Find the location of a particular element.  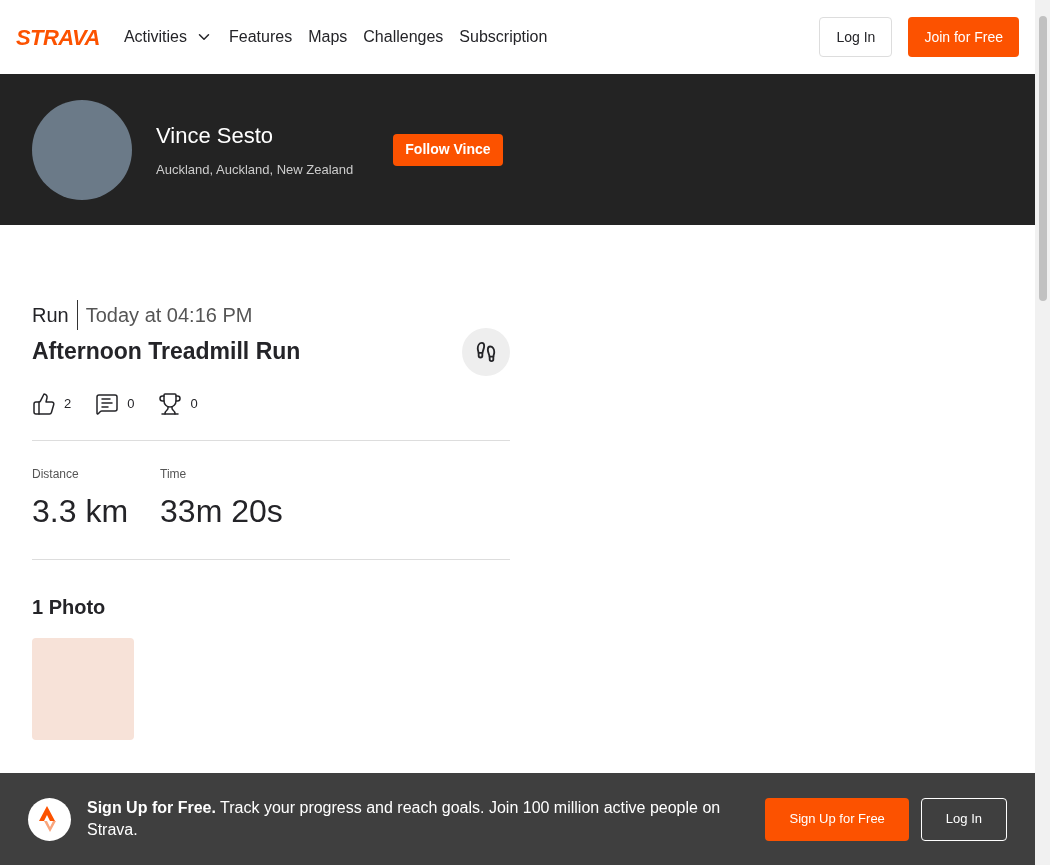

activity-title: Afternoon Treadmill Run is located at coordinates (166, 351).